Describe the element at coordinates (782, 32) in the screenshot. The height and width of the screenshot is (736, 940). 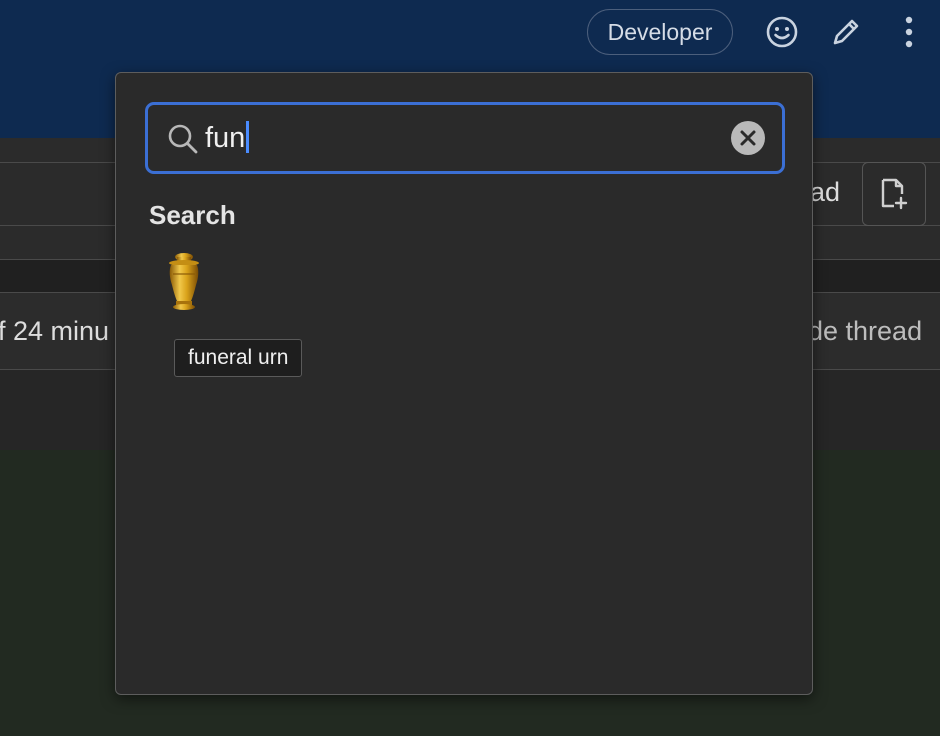
I see `smiley-icon` at that location.